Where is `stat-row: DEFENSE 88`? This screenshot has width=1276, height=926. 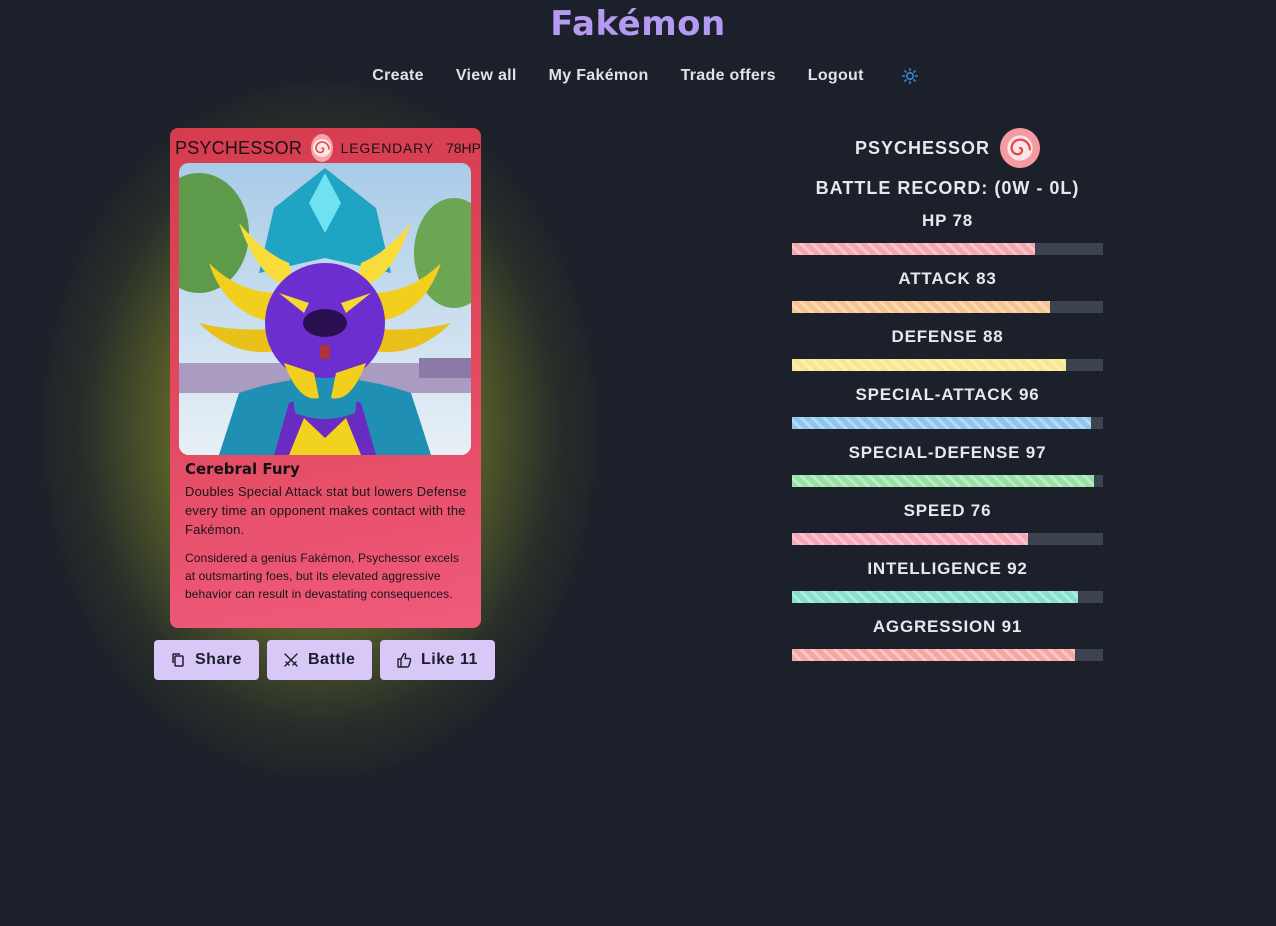 stat-row: DEFENSE 88 is located at coordinates (947, 349).